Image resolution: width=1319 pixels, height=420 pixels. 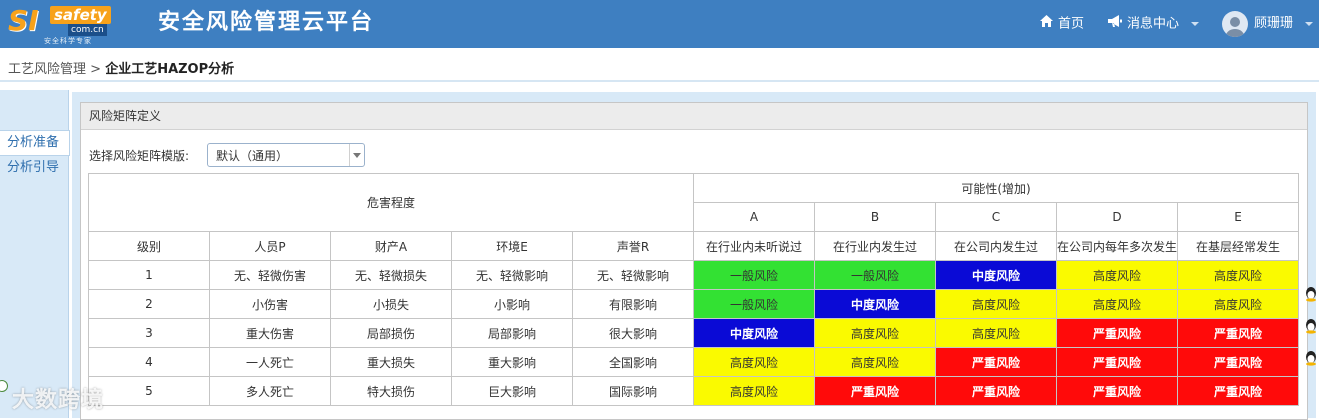 I want to click on property-cell: 小损失, so click(x=391, y=304).